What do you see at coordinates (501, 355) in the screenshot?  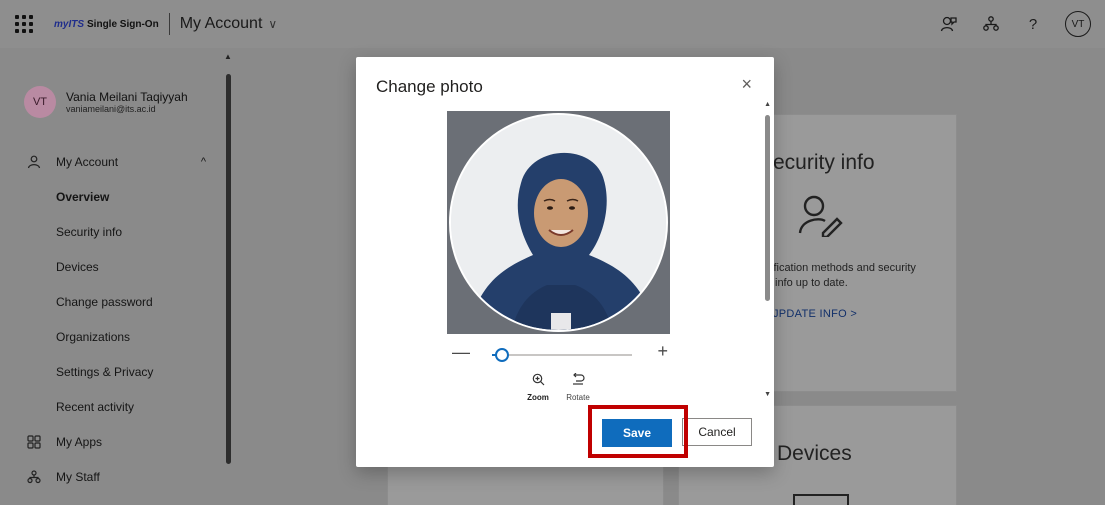 I see `zoom-slider-thumb` at bounding box center [501, 355].